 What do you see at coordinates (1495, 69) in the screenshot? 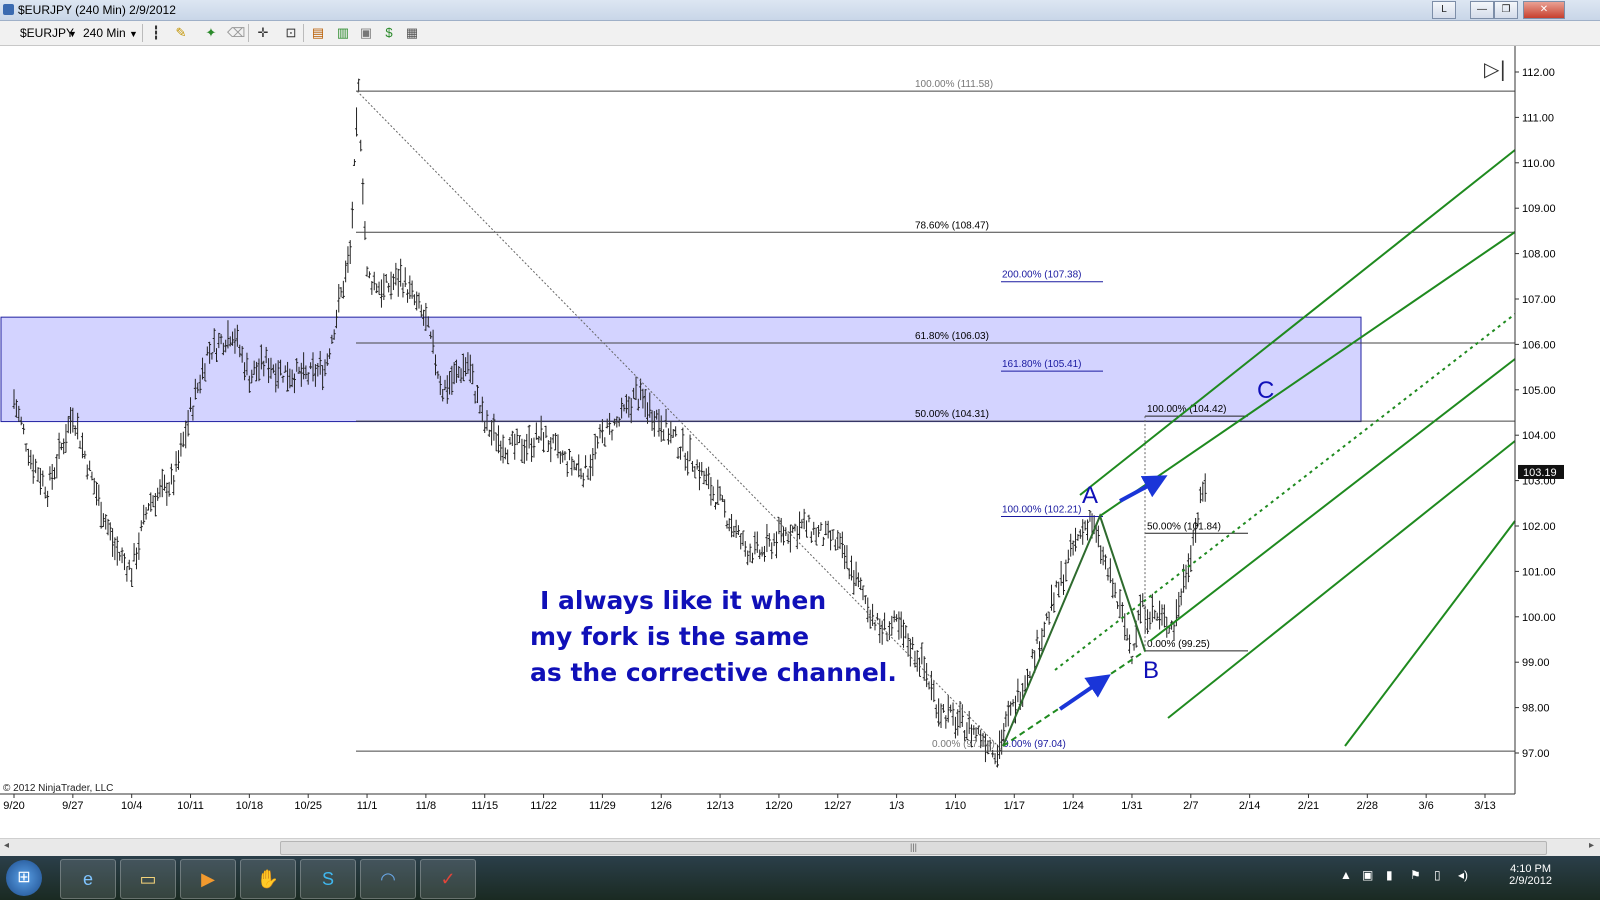
I see `scroll-to-end-icon: ▷|` at bounding box center [1495, 69].